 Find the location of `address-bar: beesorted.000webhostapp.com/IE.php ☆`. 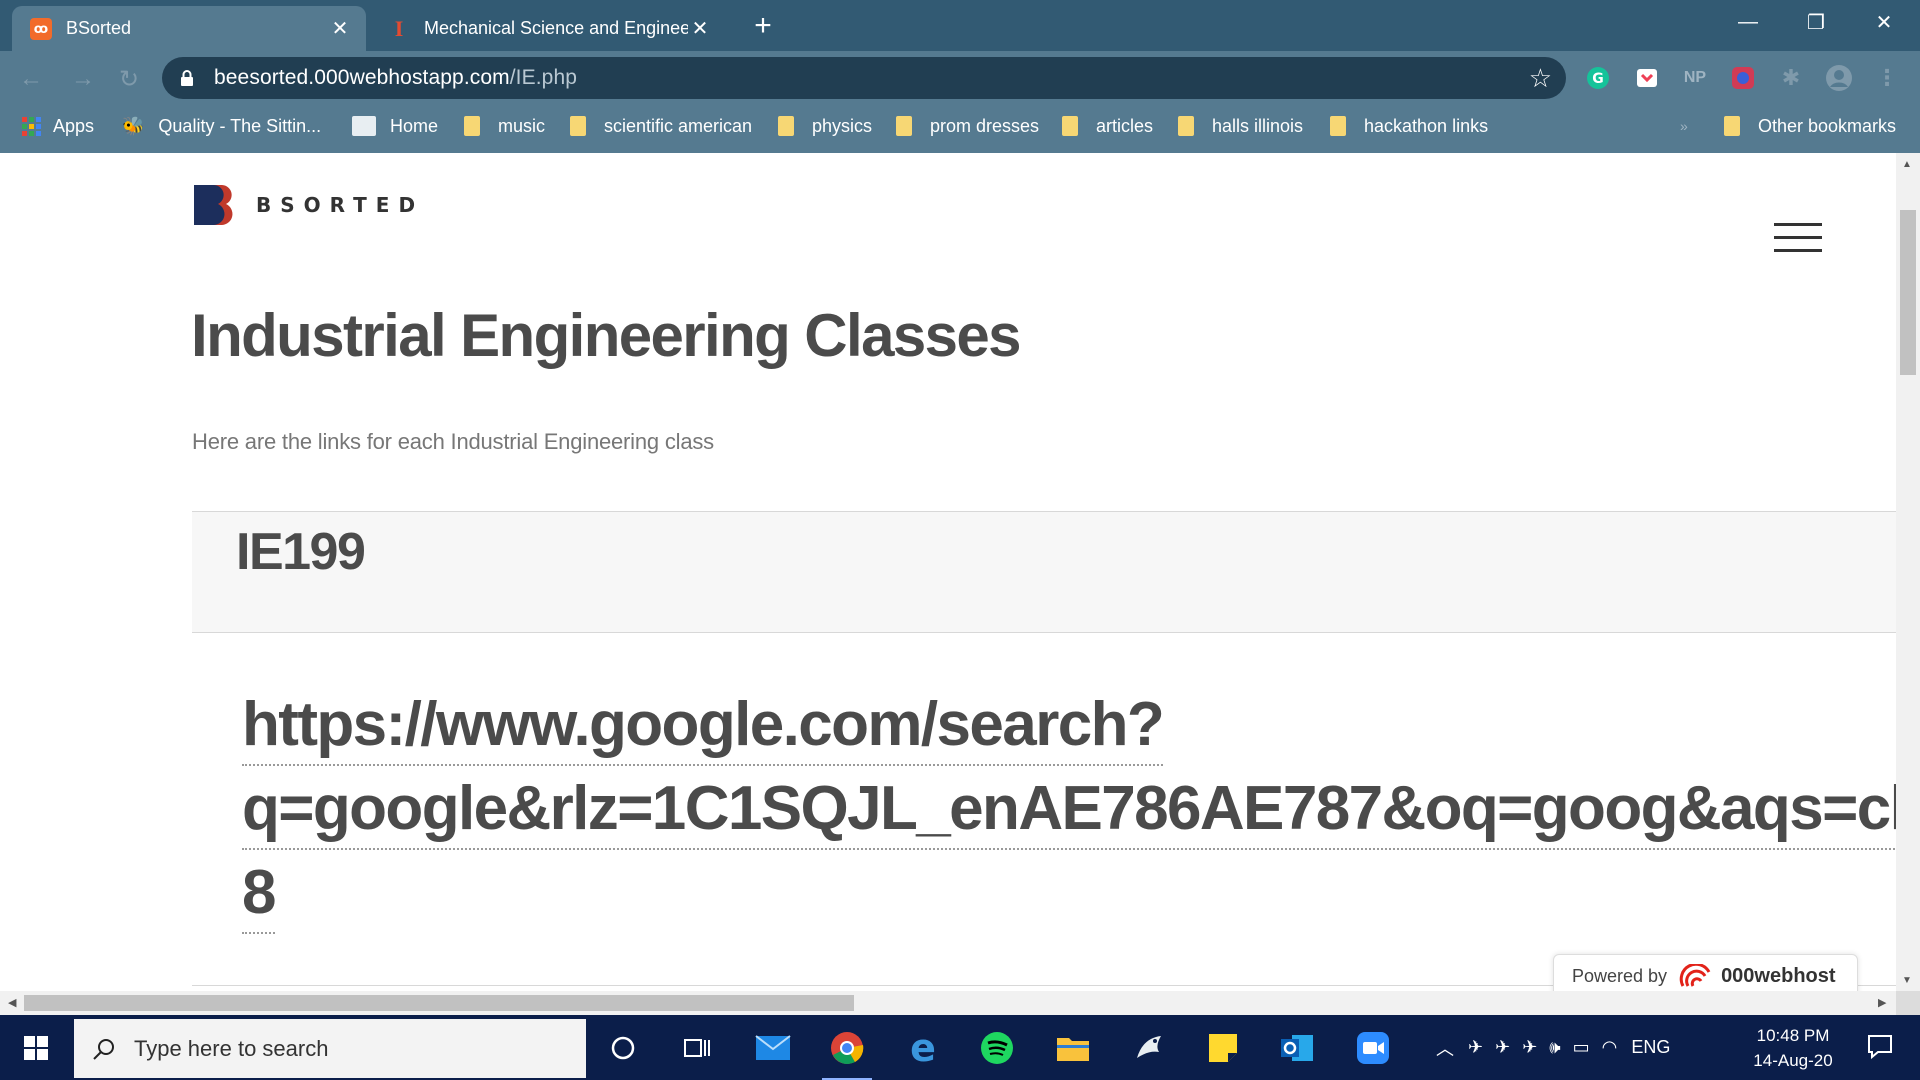

address-bar: beesorted.000webhostapp.com/IE.php ☆ is located at coordinates (864, 78).